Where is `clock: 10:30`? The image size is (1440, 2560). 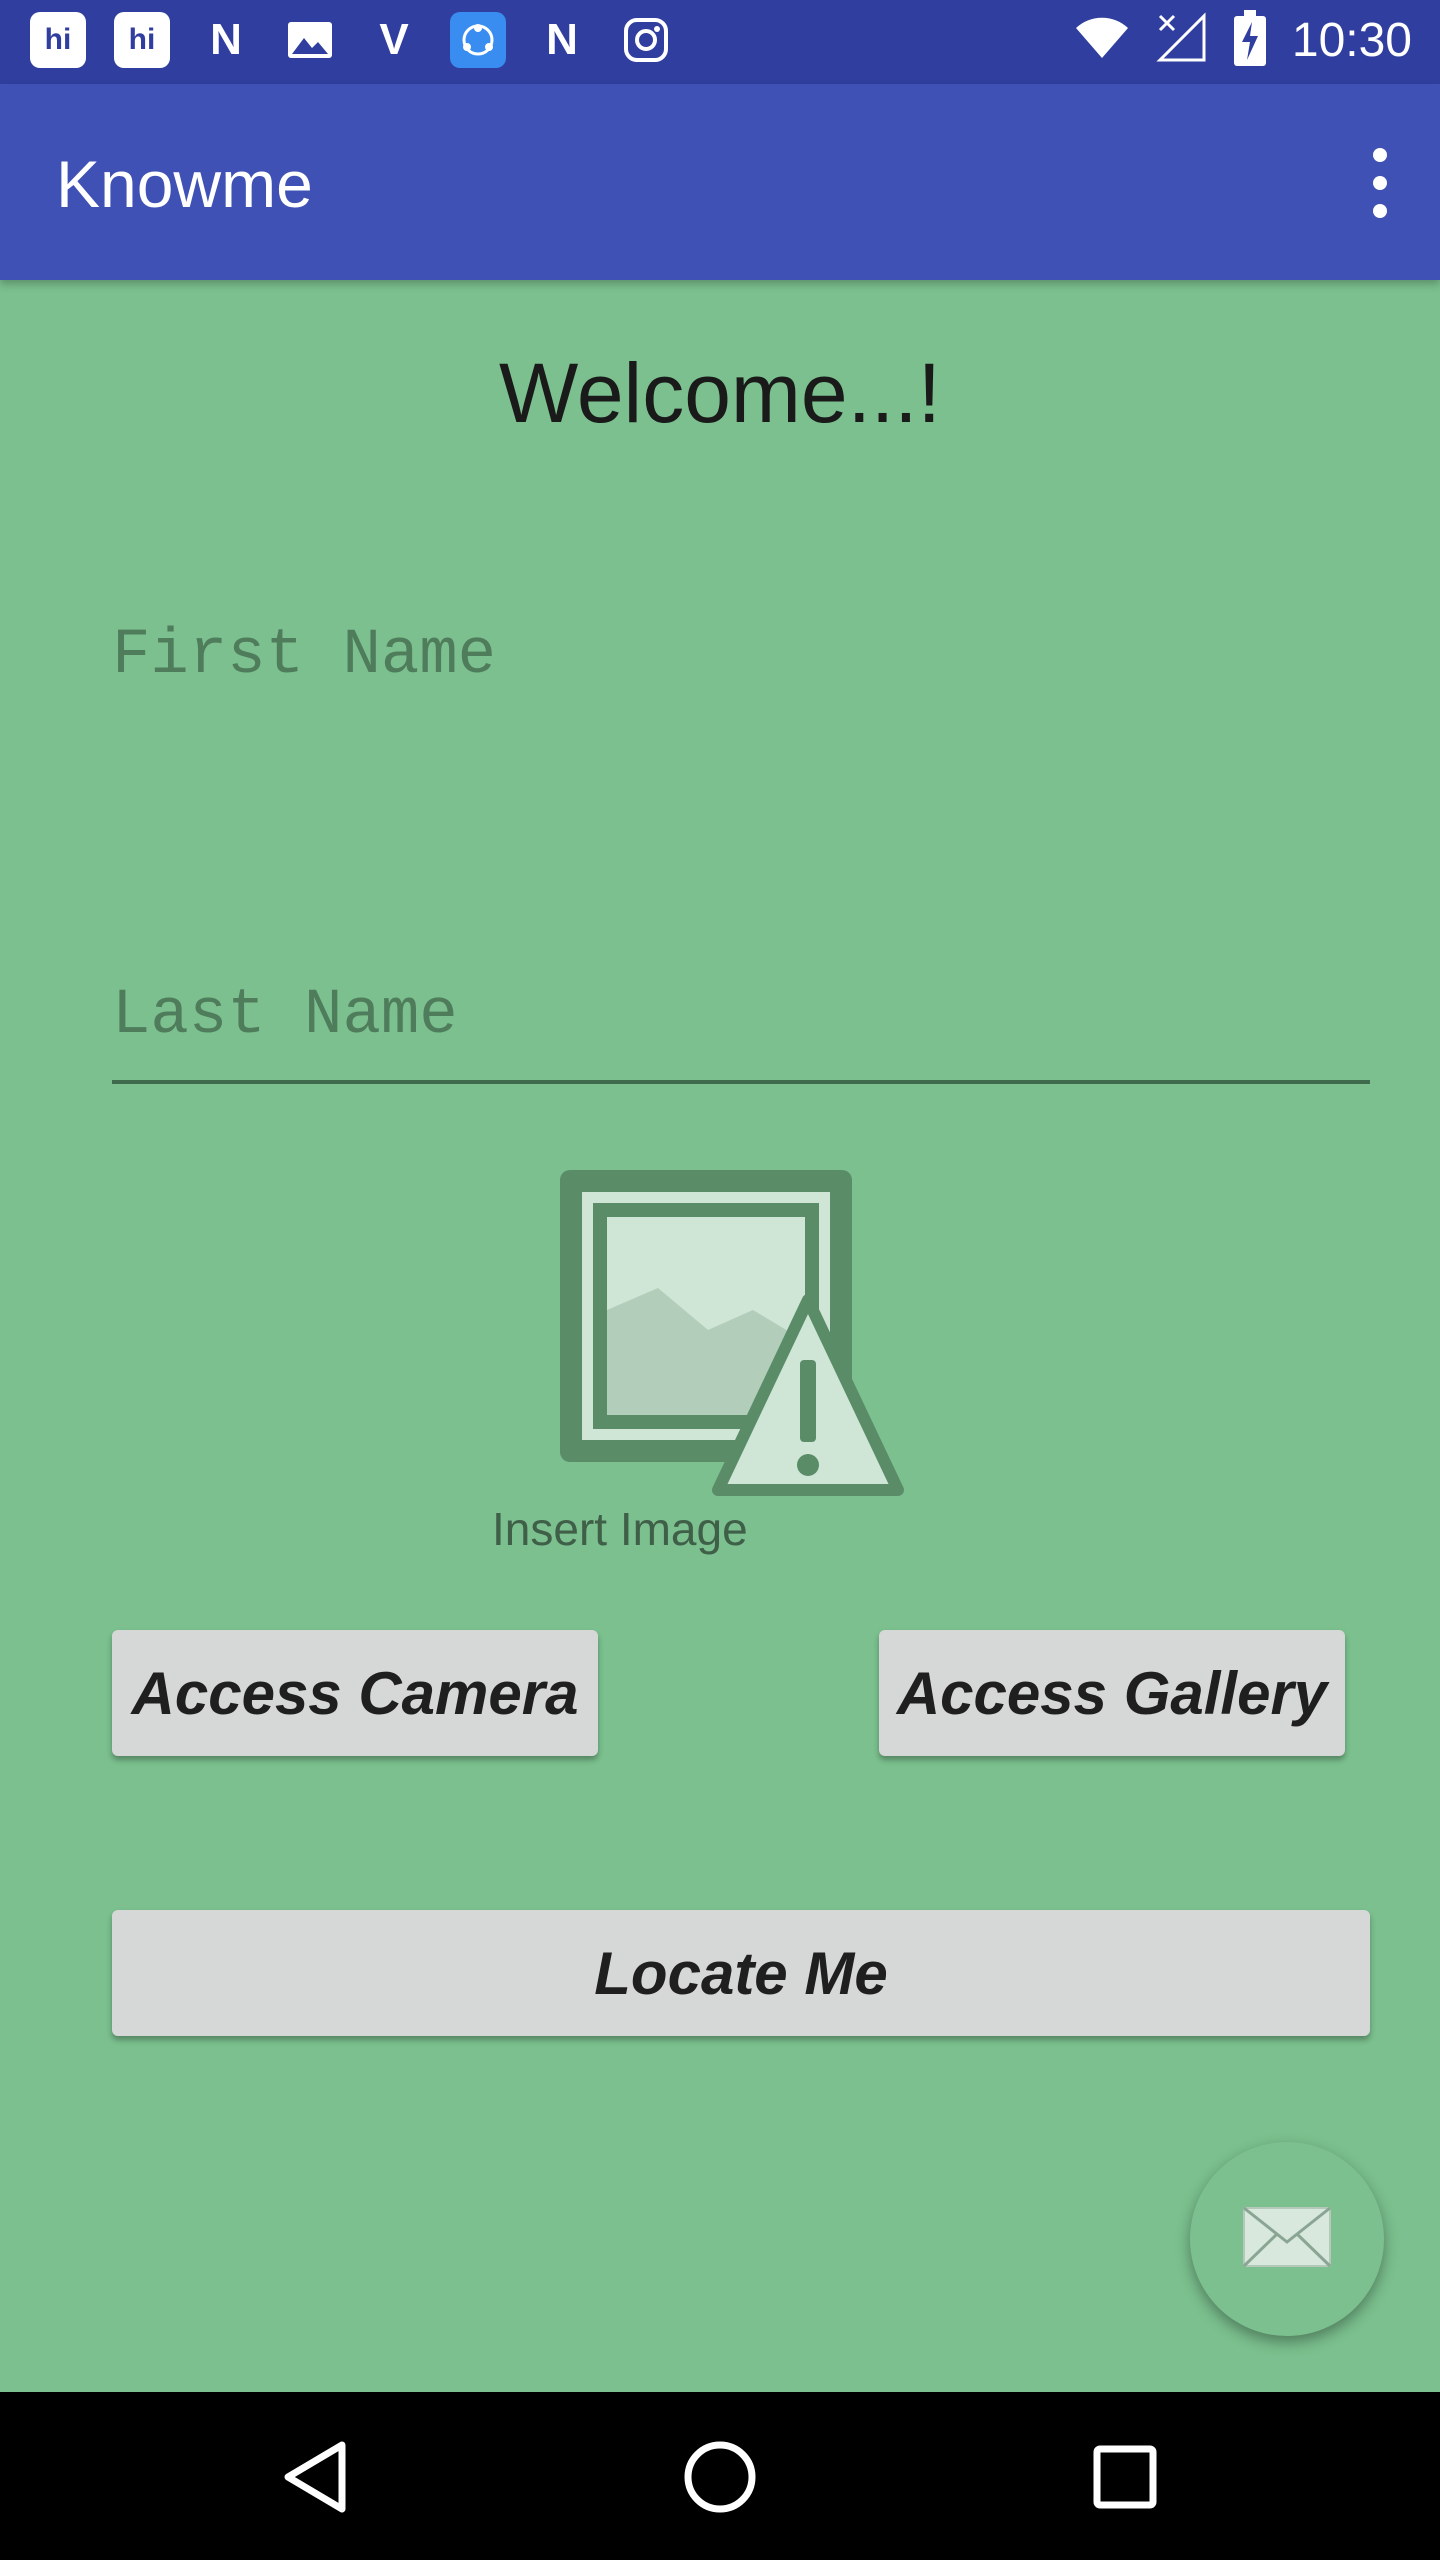
clock: 10:30 is located at coordinates (1351, 40).